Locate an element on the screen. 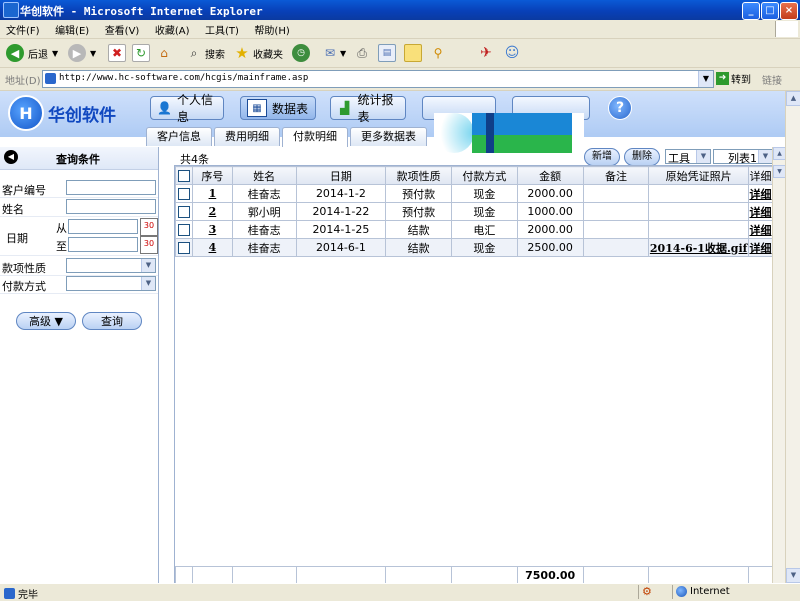 This screenshot has width=800, height=601. column-header: 日期 is located at coordinates (341, 175).